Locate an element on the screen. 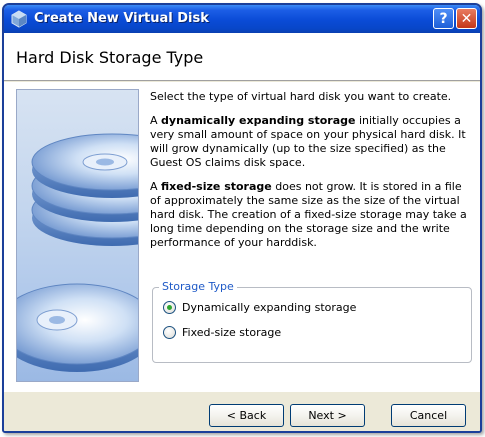  radio-dot-icon is located at coordinates (169, 307).